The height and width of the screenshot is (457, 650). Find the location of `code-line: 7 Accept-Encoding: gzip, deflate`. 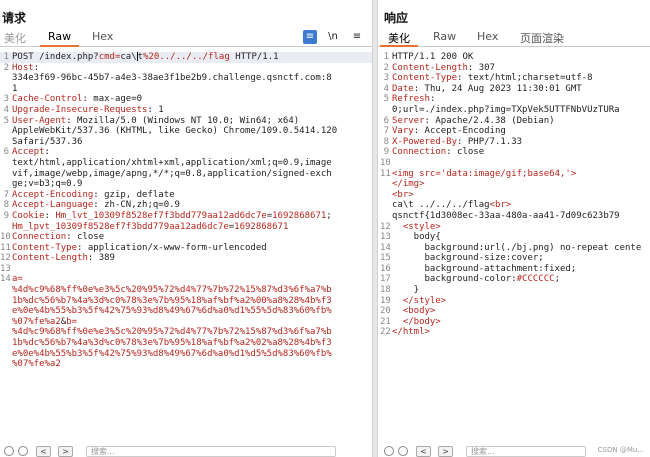

code-line: 7 Accept-Encoding: gzip, deflate is located at coordinates (186, 195).